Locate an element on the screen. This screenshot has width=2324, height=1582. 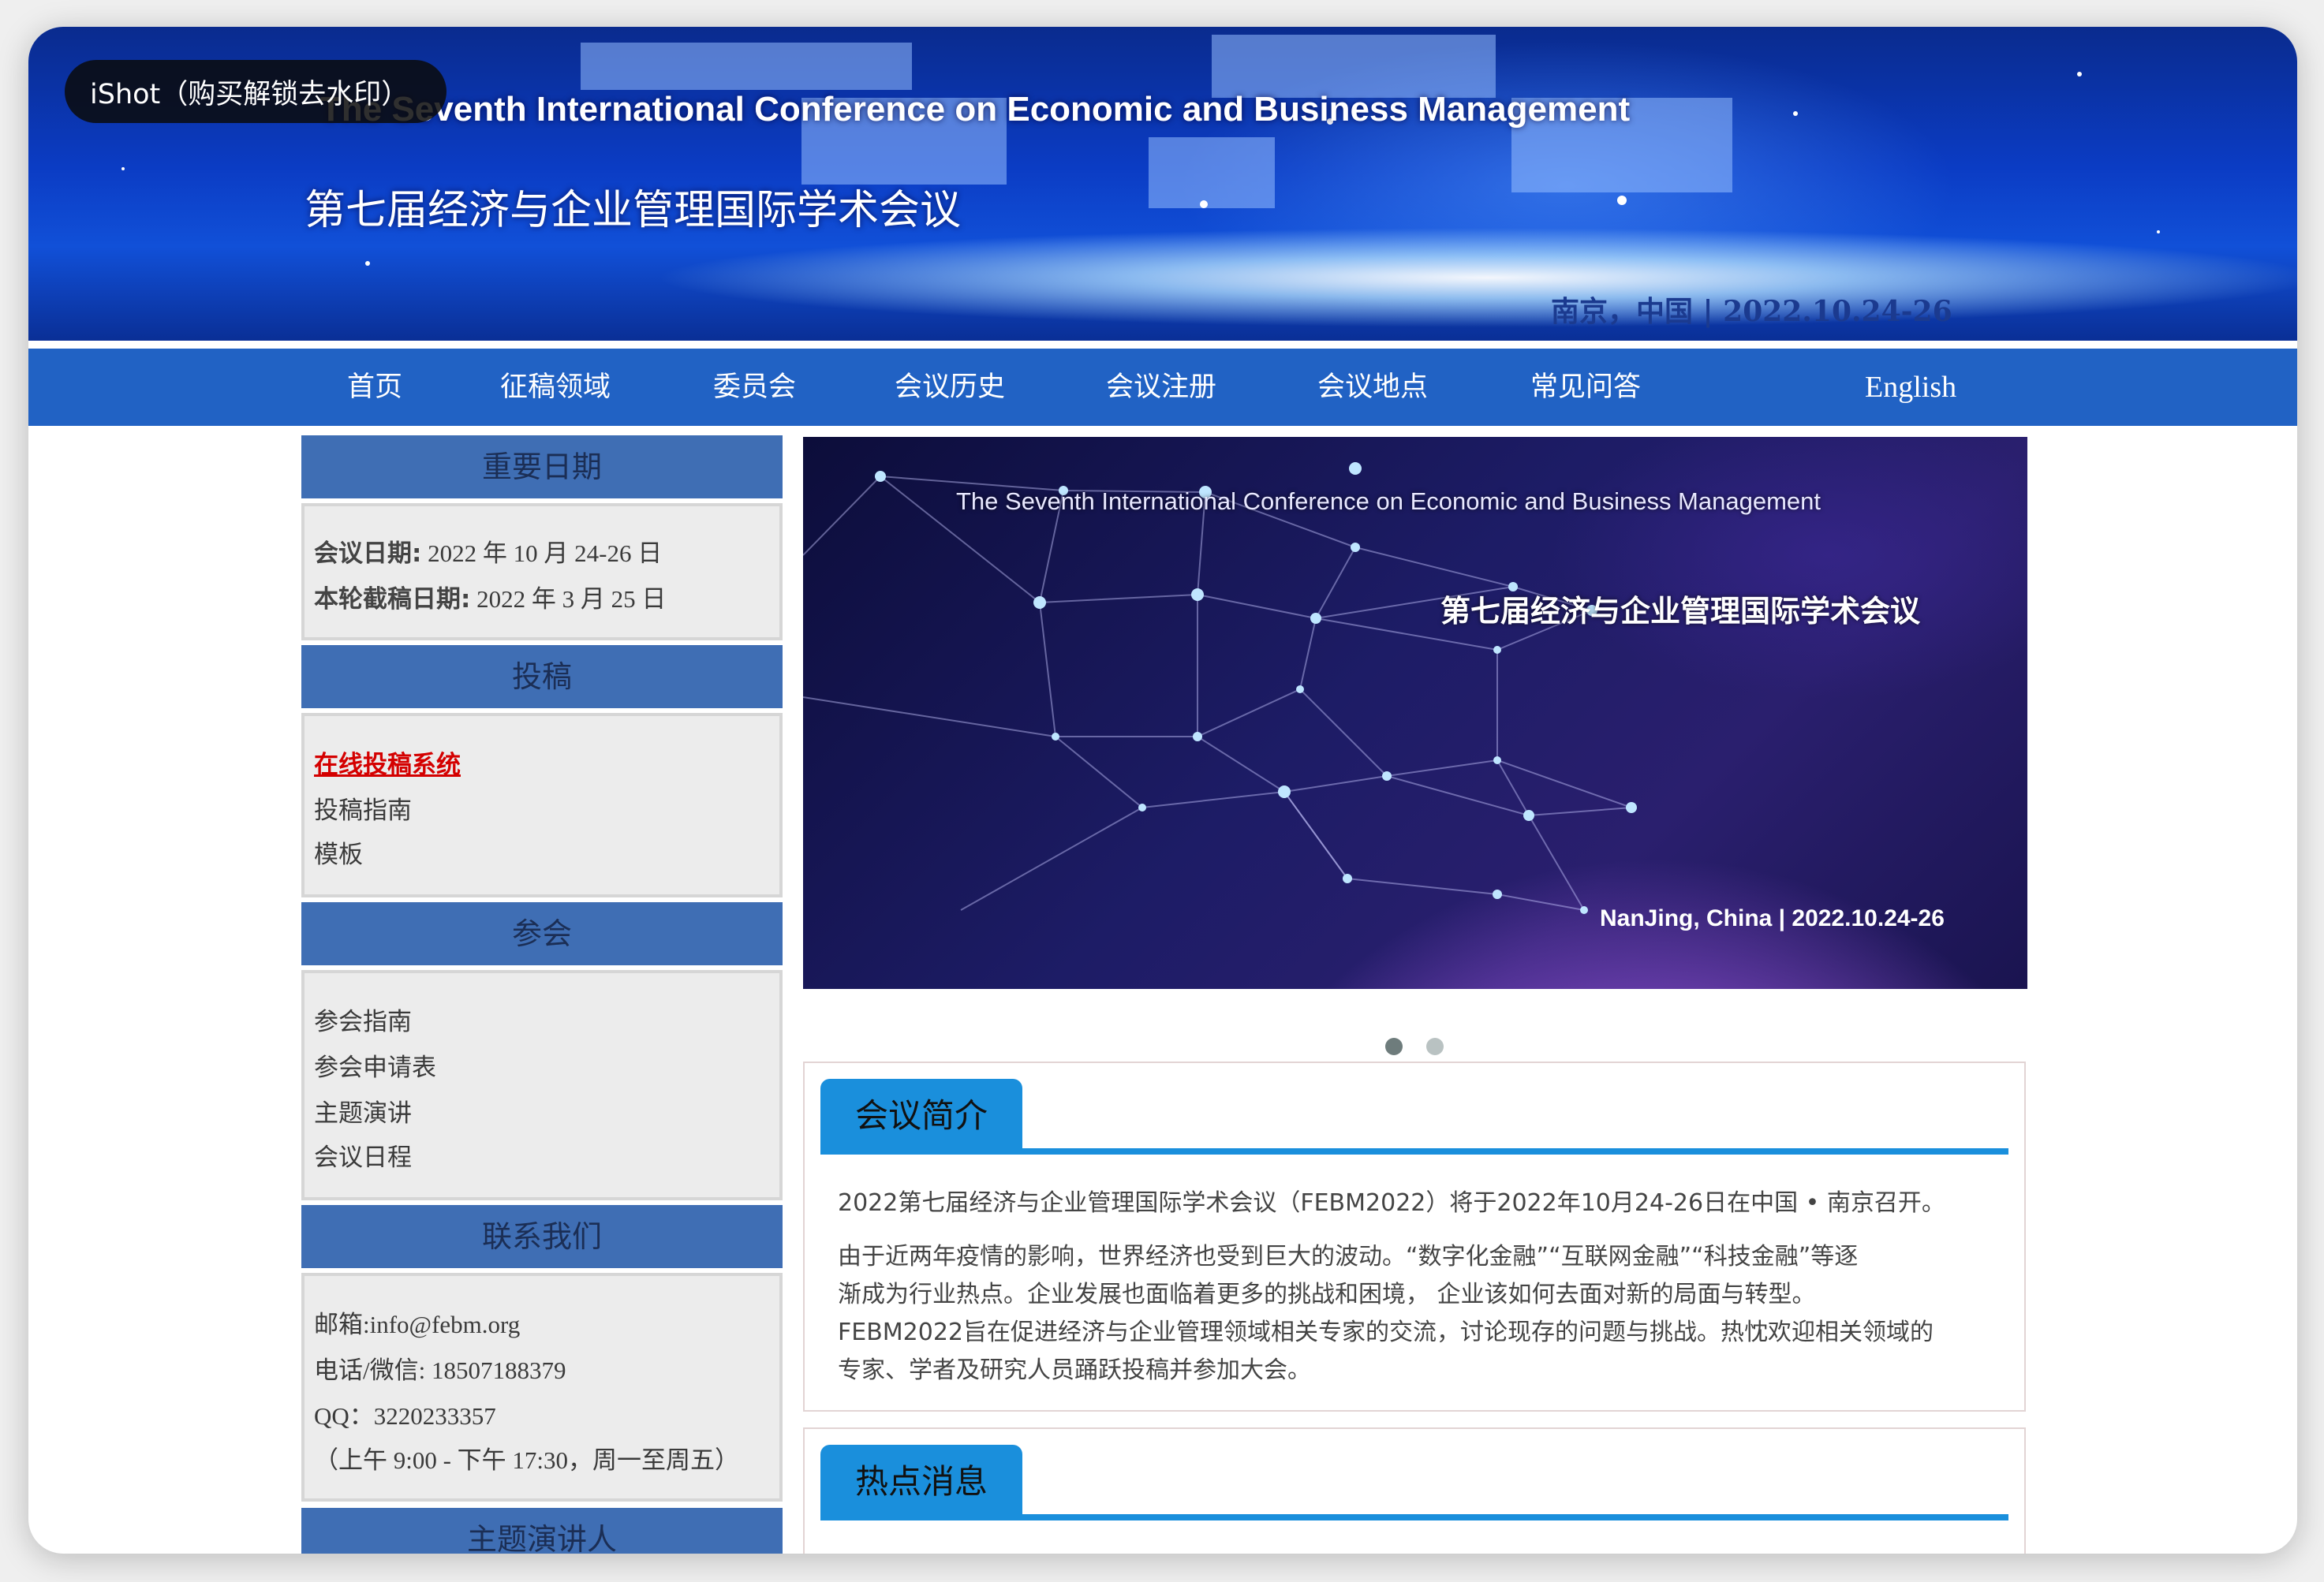
contact-hours: （上午 9:00 - 下午 17:30，周一至周五） is located at coordinates (527, 1460).